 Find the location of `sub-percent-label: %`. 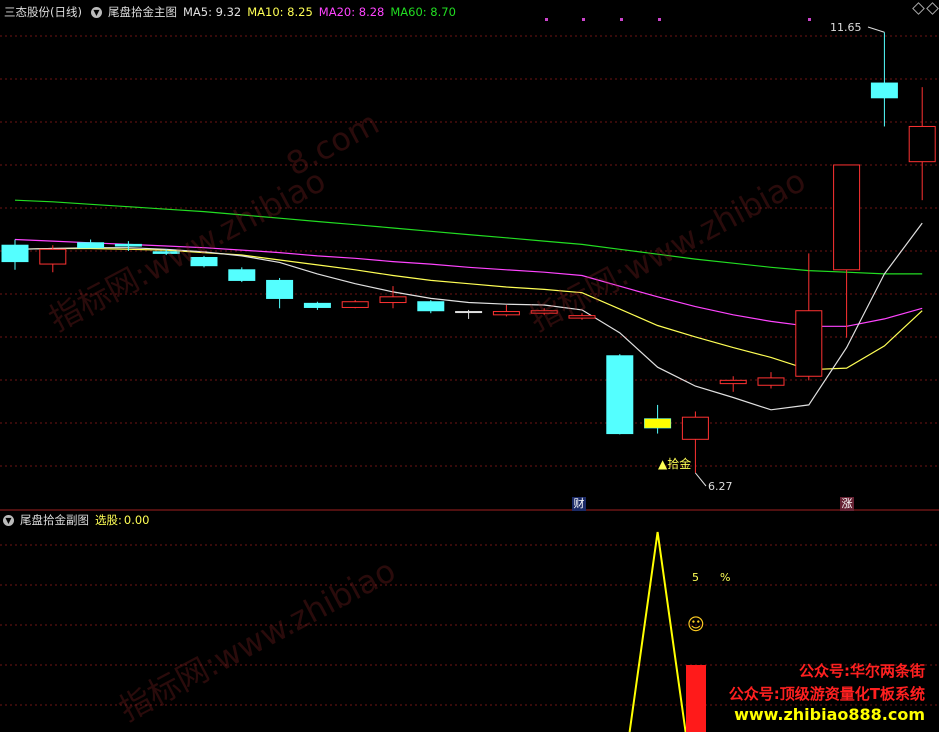

sub-percent-label: % is located at coordinates (725, 577).